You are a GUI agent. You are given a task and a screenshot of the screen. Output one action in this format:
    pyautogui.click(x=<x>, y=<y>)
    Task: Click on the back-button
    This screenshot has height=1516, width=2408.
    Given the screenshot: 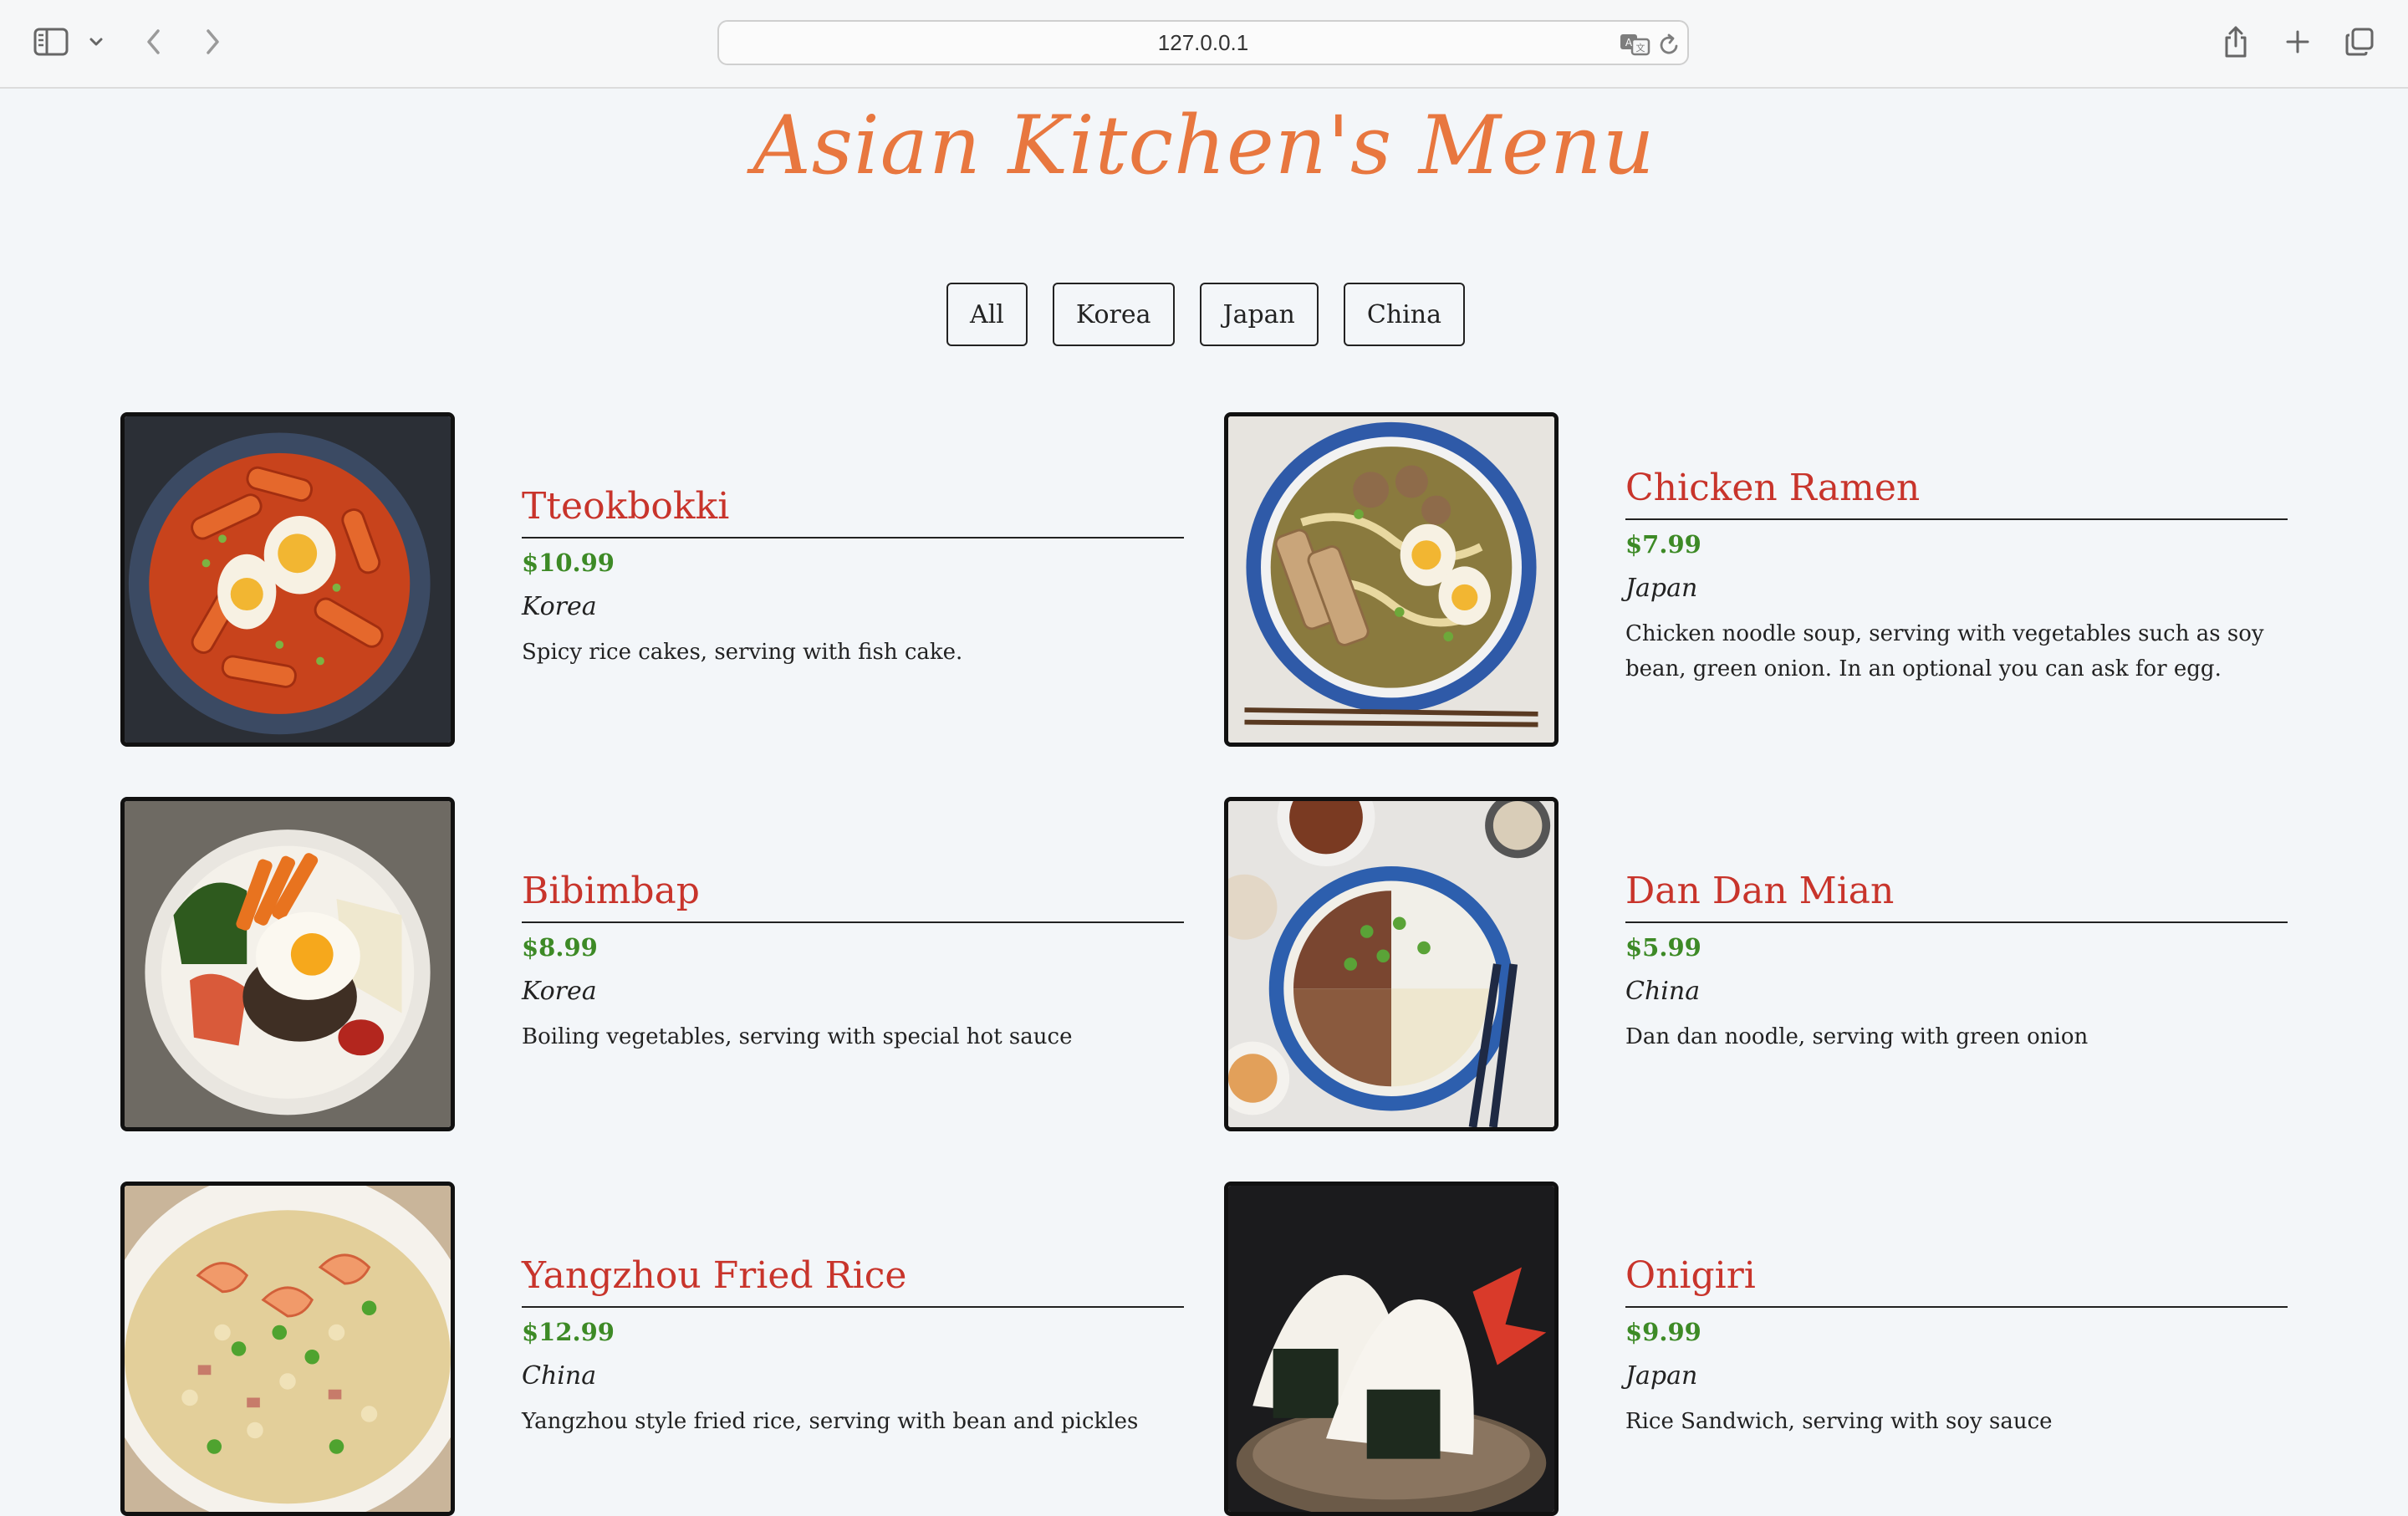 What is the action you would take?
    pyautogui.click(x=153, y=42)
    